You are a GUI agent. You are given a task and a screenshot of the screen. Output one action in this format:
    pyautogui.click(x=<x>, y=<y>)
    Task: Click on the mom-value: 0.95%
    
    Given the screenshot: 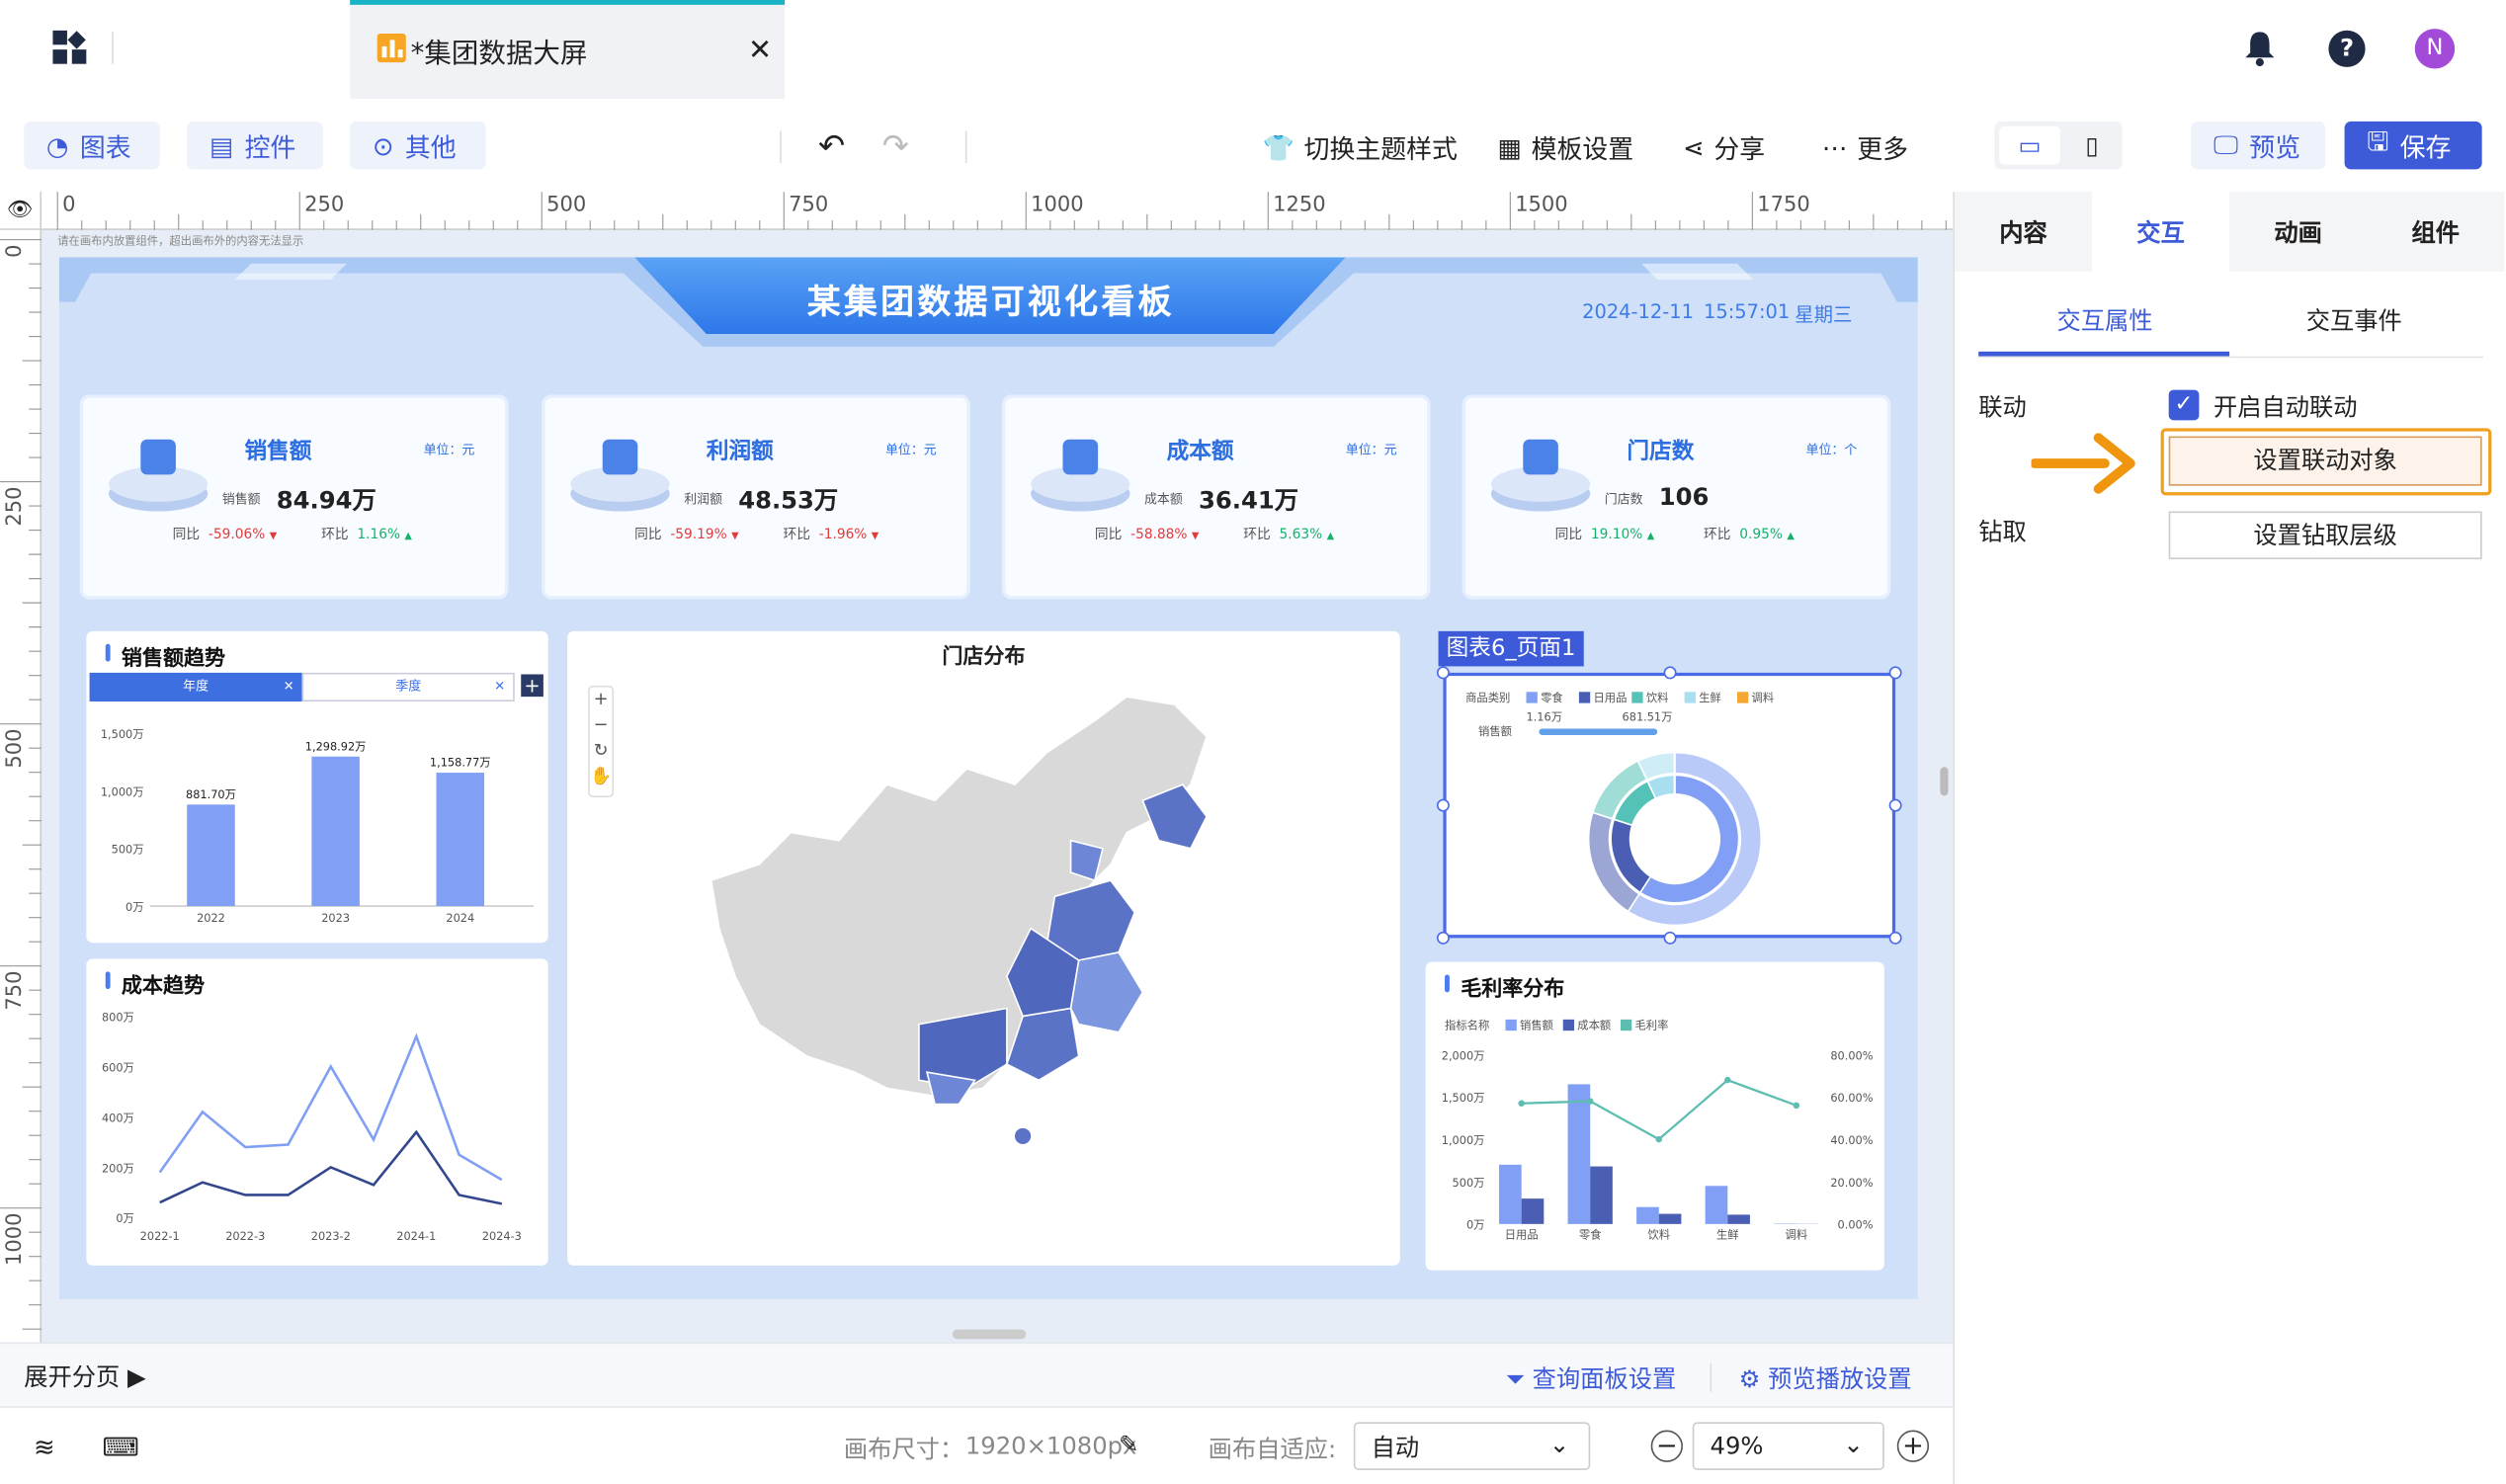 What is the action you would take?
    pyautogui.click(x=1761, y=535)
    